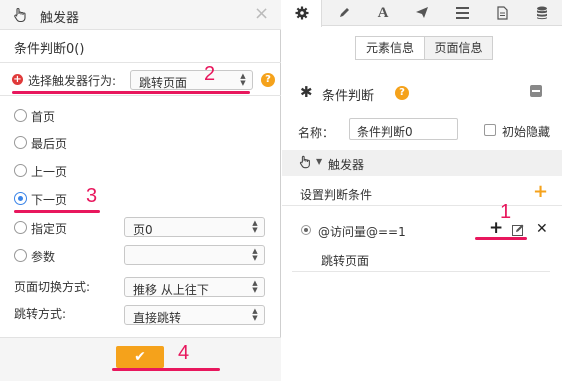 This screenshot has width=562, height=381. I want to click on initially-hidden-label: 初始隐藏, so click(526, 132).